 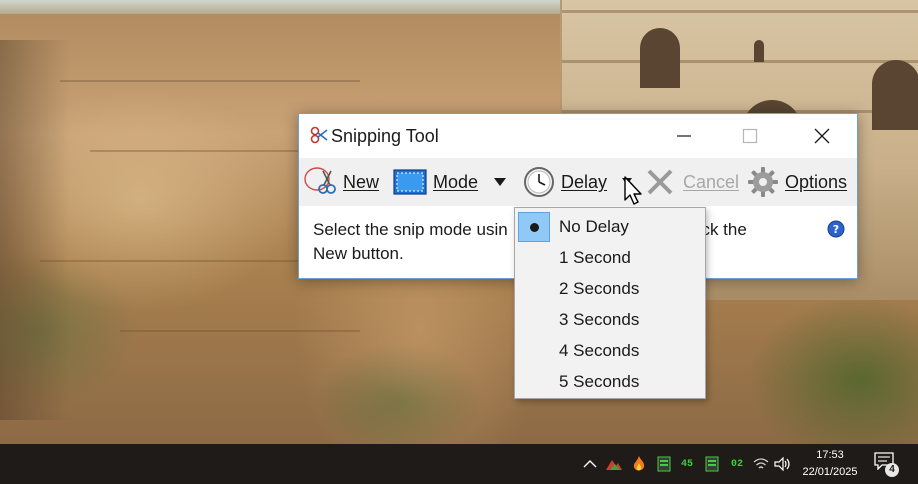 I want to click on mountain-app-icon, so click(x=614, y=465).